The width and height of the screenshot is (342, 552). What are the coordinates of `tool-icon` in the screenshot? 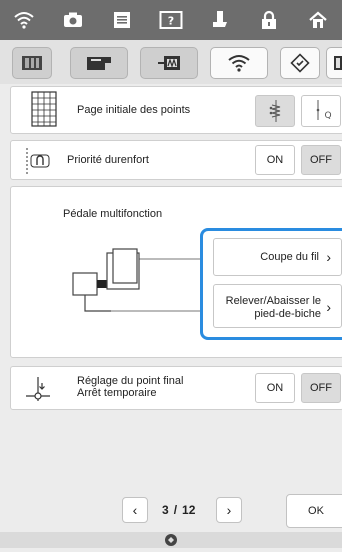 It's located at (171, 542).